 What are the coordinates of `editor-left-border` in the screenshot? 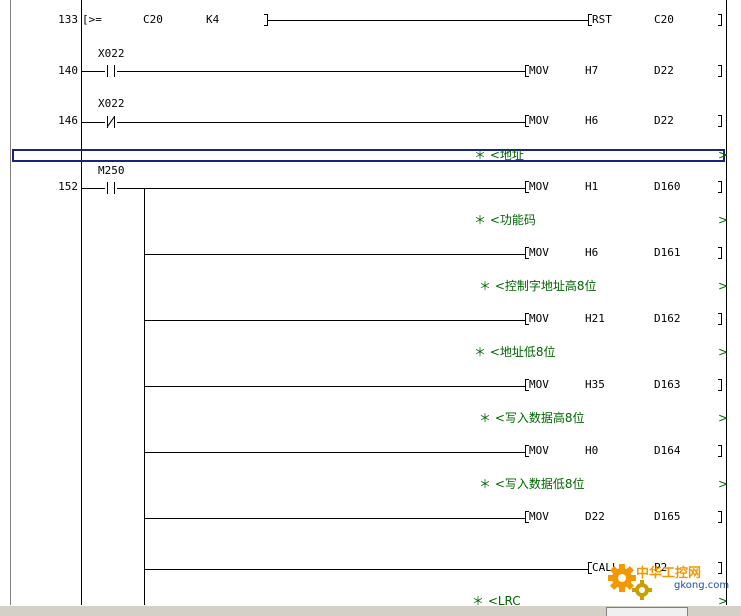 It's located at (10, 302).